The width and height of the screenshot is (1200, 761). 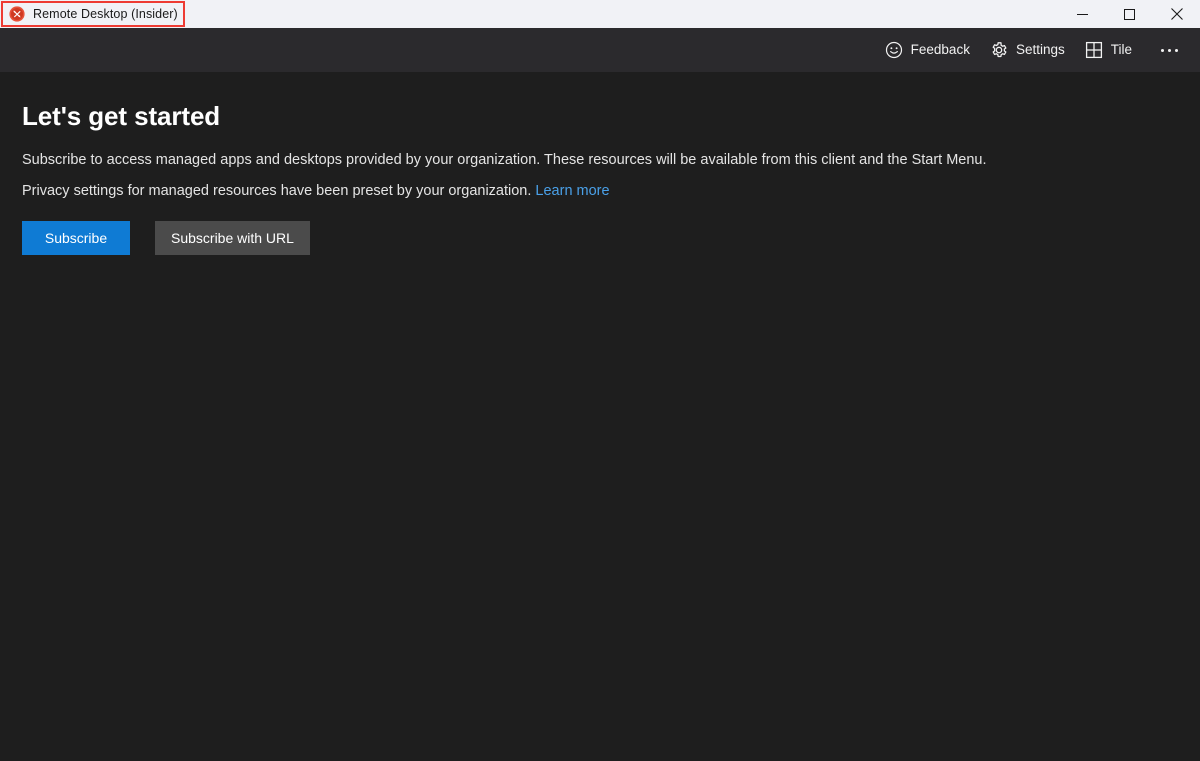 I want to click on tile-button: Tile, so click(x=1108, y=50).